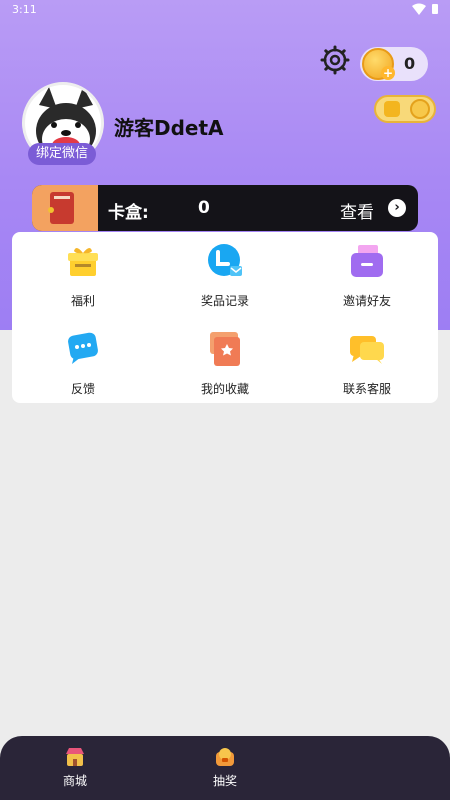  I want to click on wifi-icon, so click(419, 9).